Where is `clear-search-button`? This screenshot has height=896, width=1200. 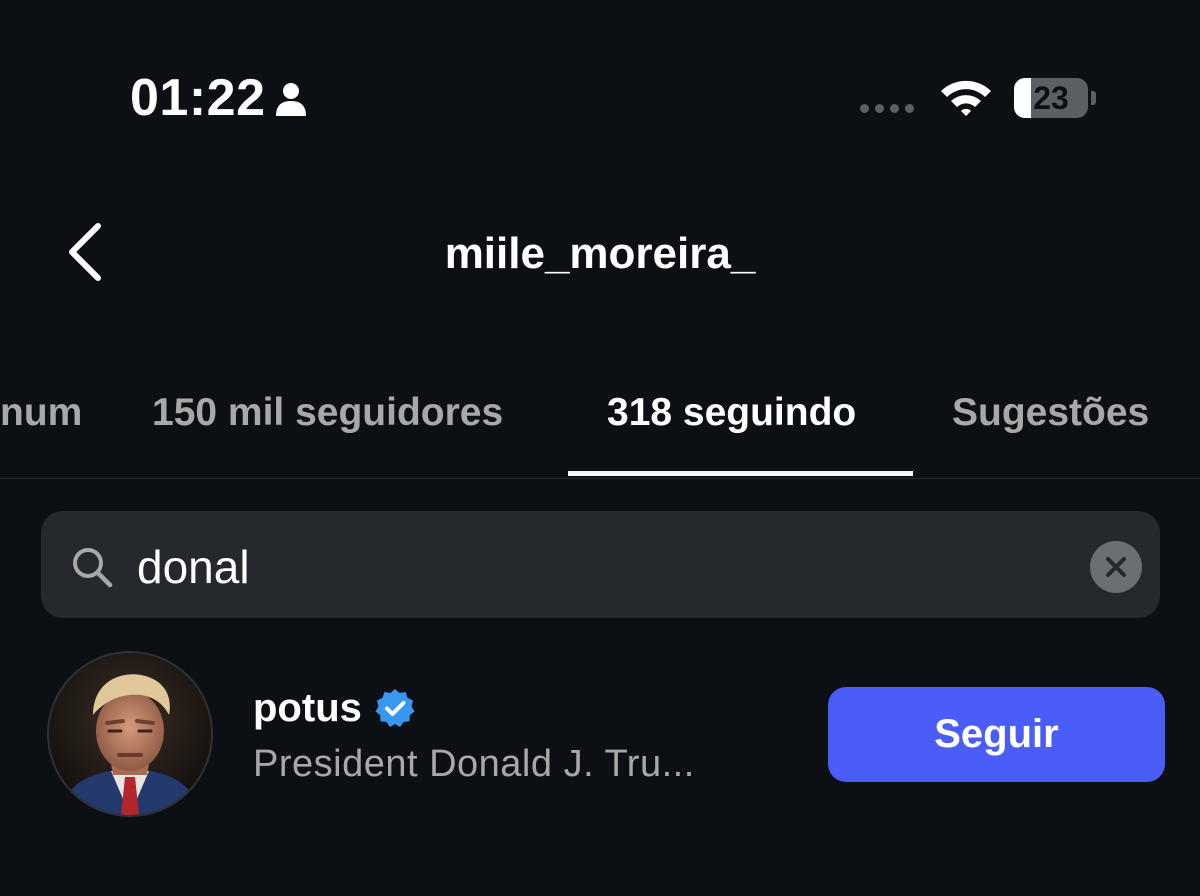 clear-search-button is located at coordinates (1116, 567).